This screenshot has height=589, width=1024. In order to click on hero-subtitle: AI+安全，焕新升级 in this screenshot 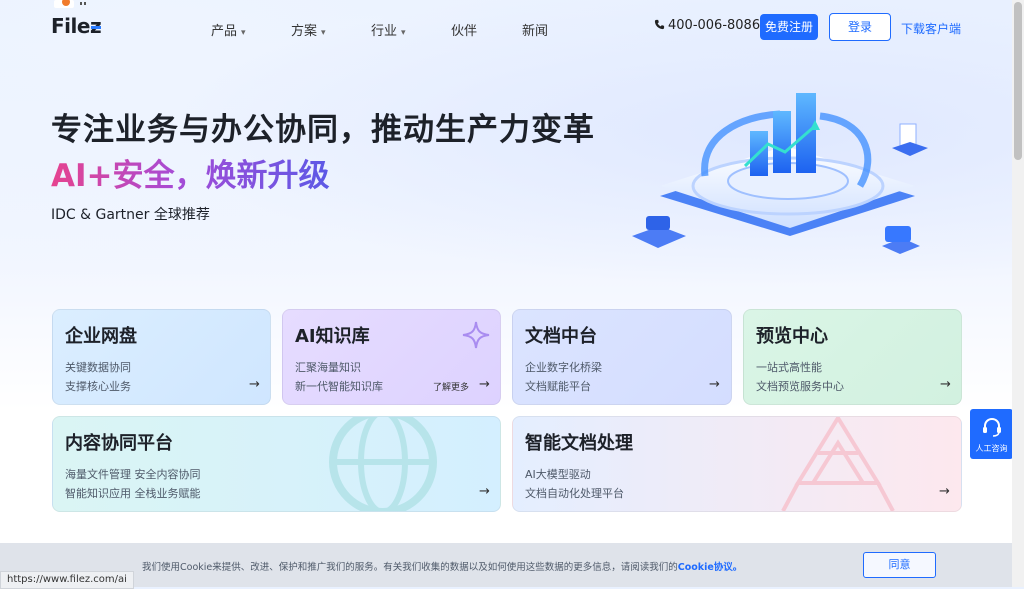, I will do `click(190, 172)`.